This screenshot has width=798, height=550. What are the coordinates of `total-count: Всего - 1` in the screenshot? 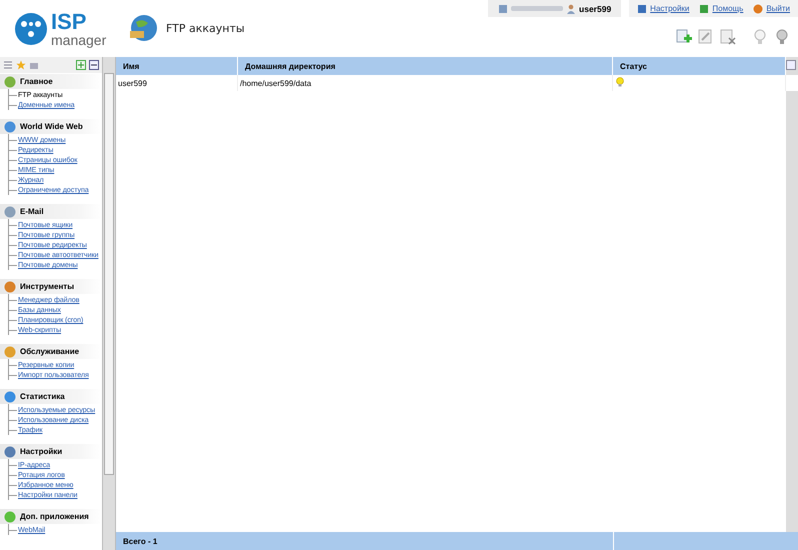 It's located at (140, 541).